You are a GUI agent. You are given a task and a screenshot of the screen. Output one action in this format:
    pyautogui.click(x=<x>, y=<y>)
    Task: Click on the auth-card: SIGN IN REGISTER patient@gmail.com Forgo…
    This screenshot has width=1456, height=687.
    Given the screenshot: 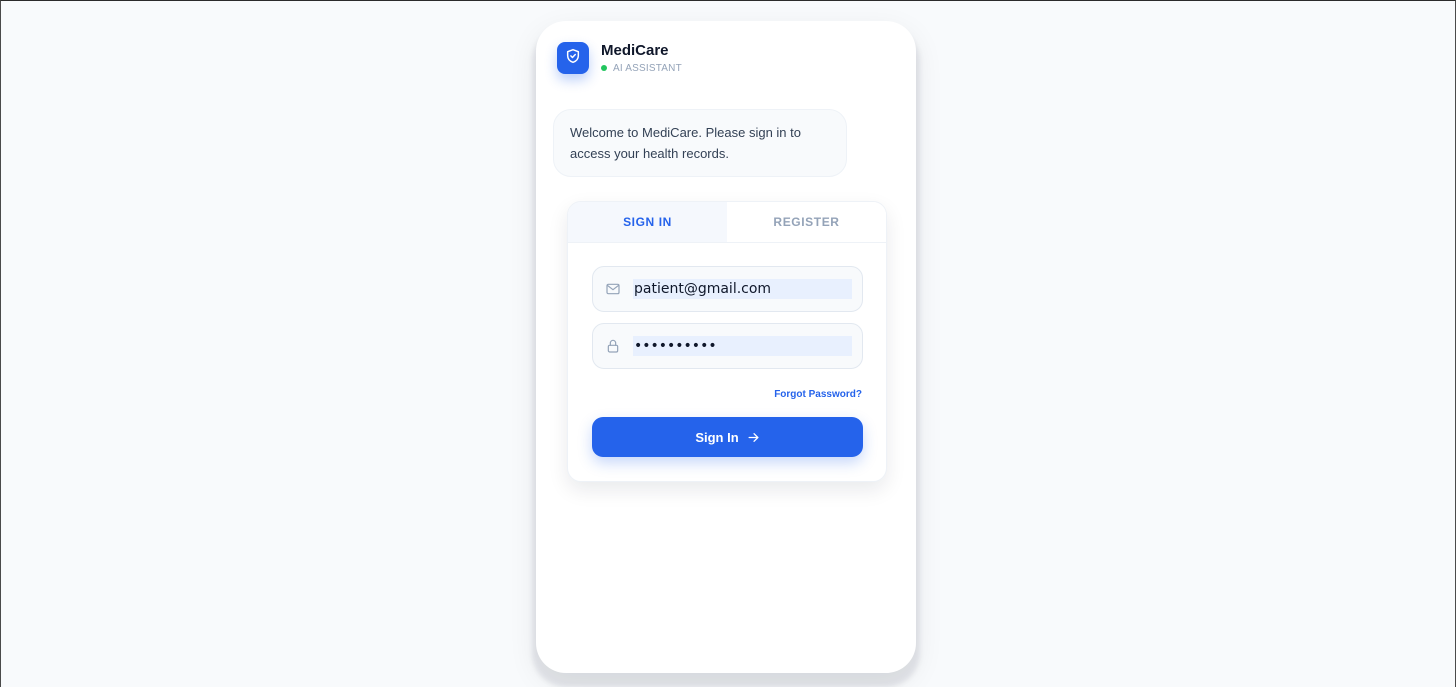 What is the action you would take?
    pyautogui.click(x=727, y=341)
    